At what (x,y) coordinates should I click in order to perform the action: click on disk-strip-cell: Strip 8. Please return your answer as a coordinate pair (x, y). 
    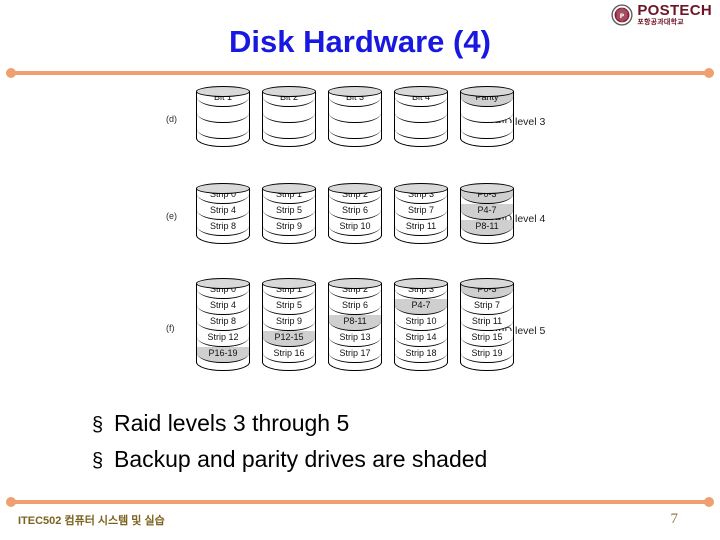
    Looking at the image, I should click on (223, 323).